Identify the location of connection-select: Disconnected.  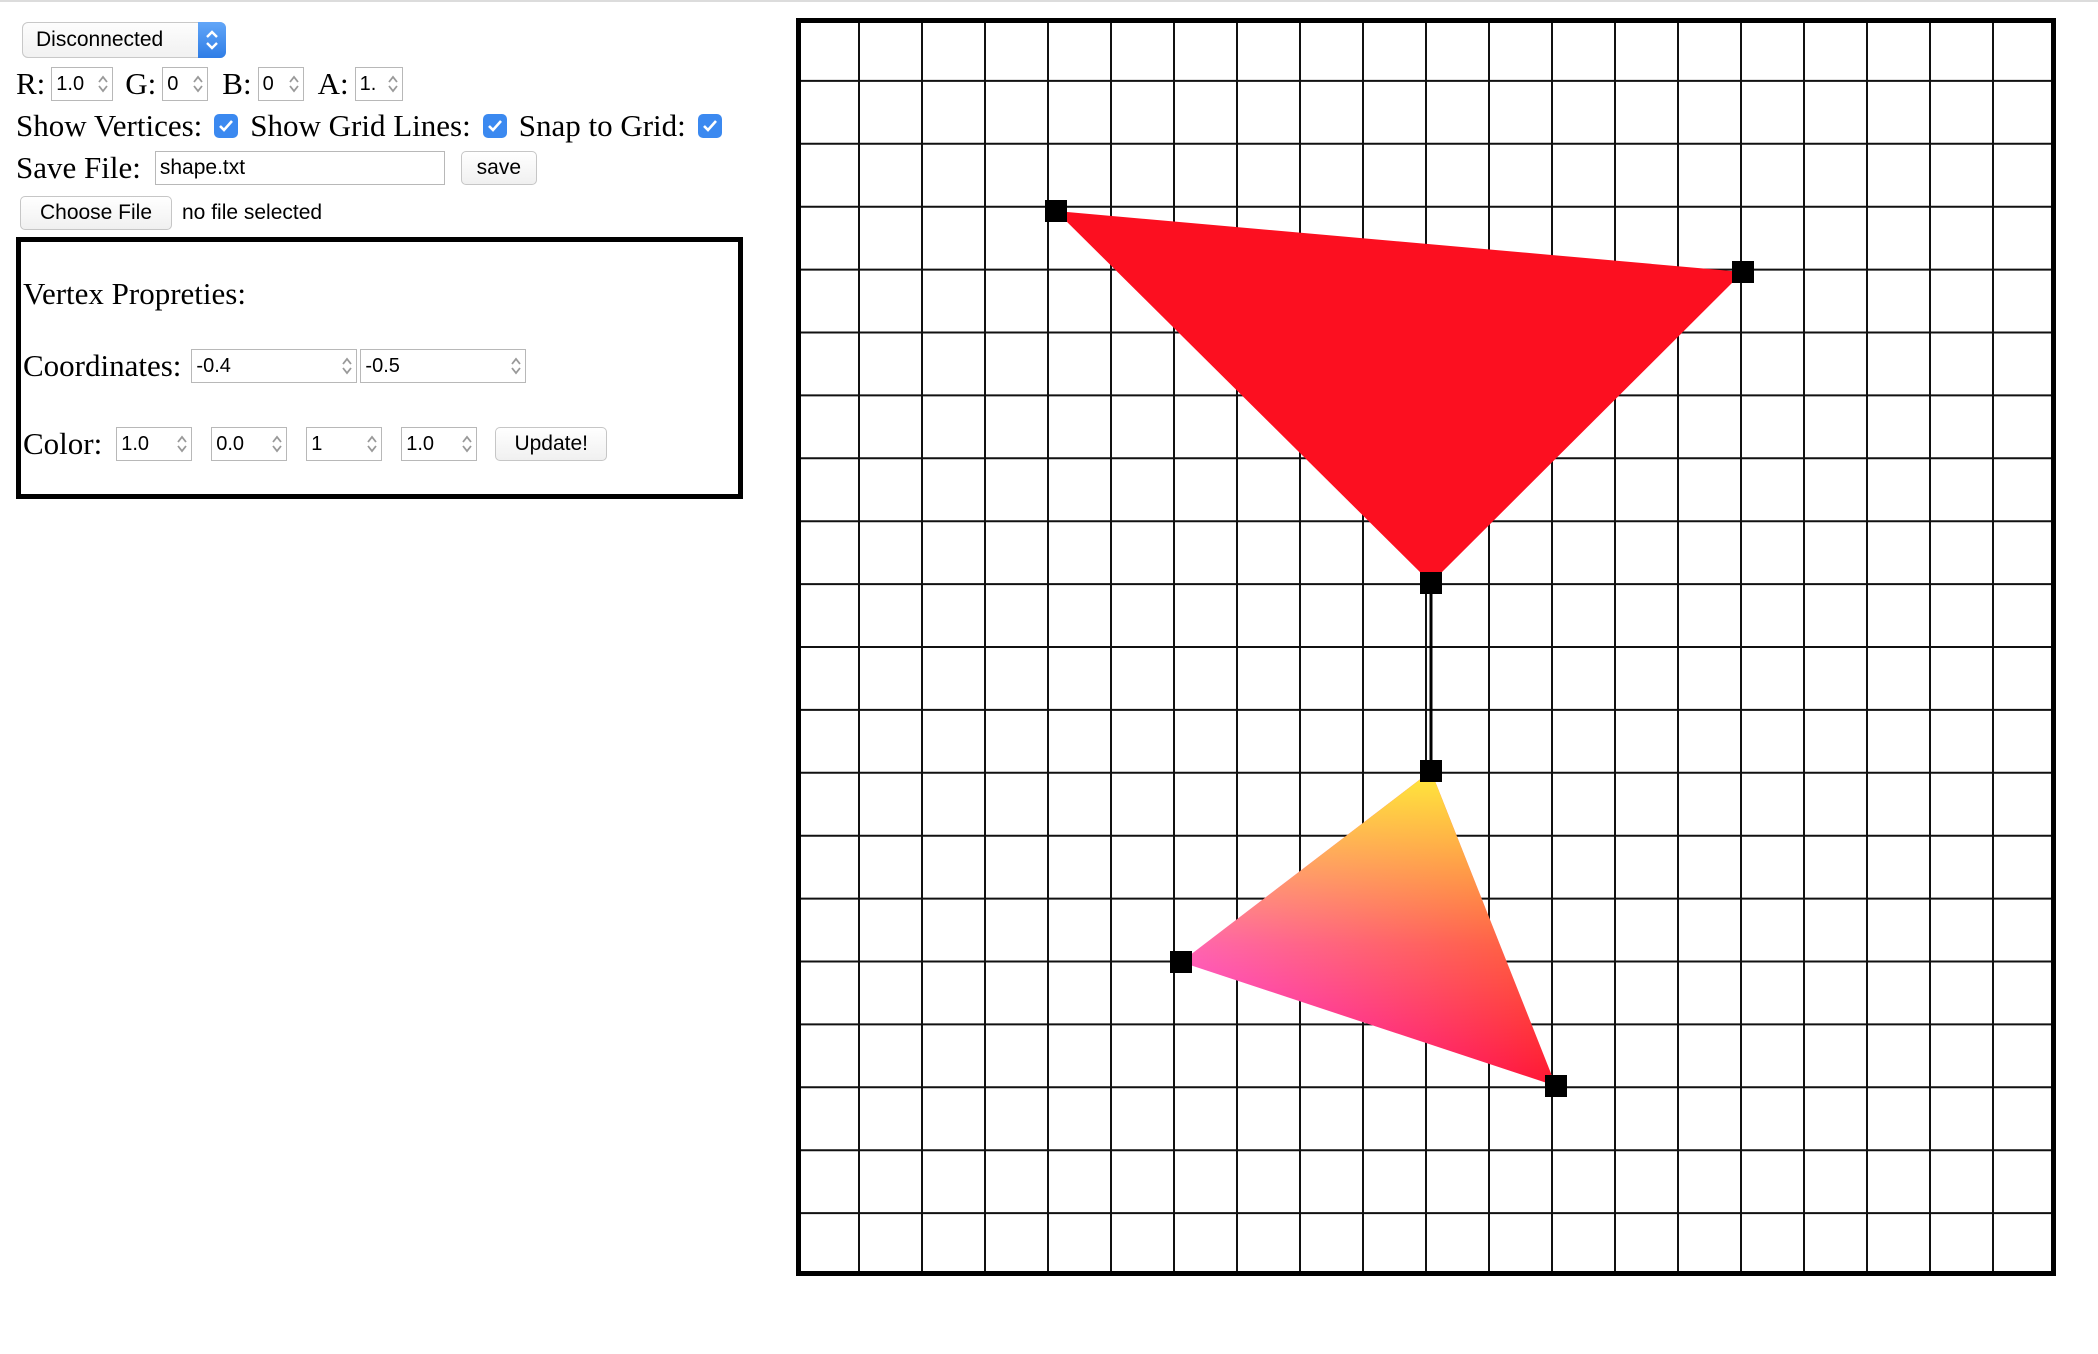
(124, 40).